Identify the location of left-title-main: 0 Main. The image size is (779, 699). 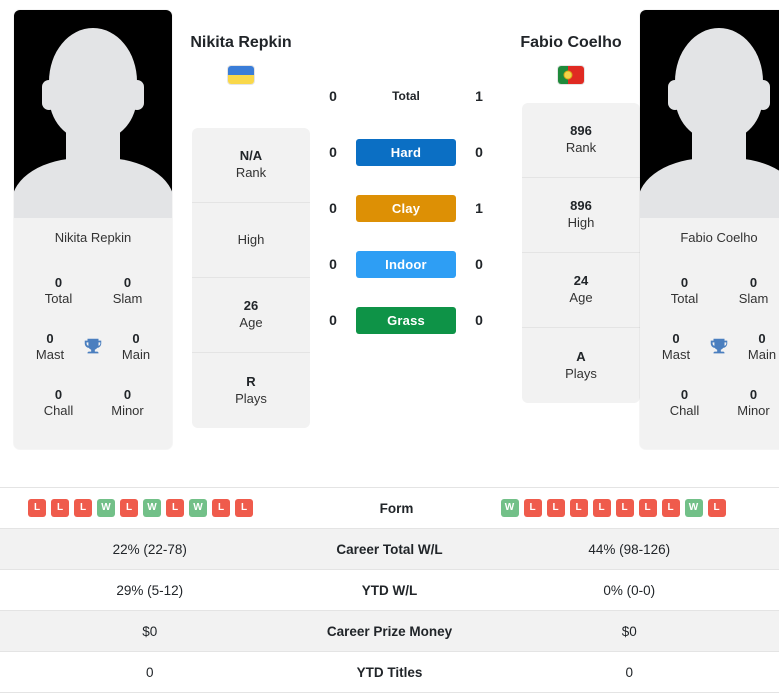
(136, 347).